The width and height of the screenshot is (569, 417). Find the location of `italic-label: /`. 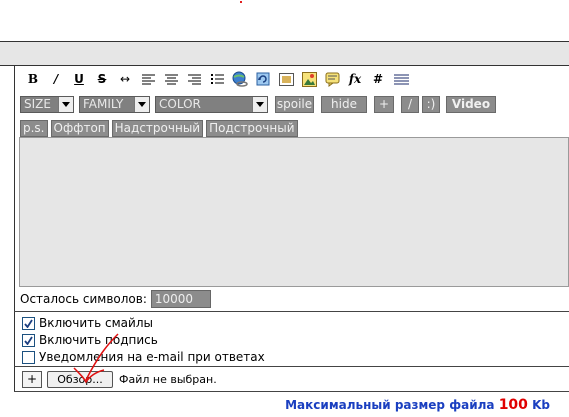

italic-label: / is located at coordinates (56, 79).